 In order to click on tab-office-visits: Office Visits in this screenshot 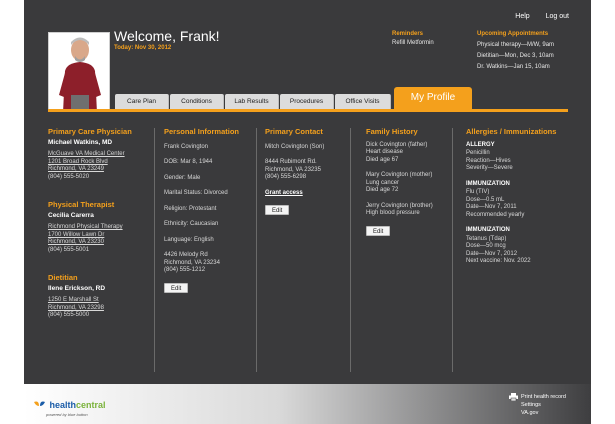, I will do `click(363, 102)`.